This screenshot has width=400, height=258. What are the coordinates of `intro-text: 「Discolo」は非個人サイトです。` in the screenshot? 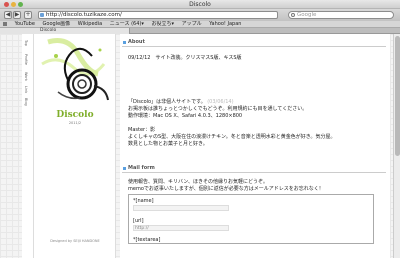 It's located at (167, 102).